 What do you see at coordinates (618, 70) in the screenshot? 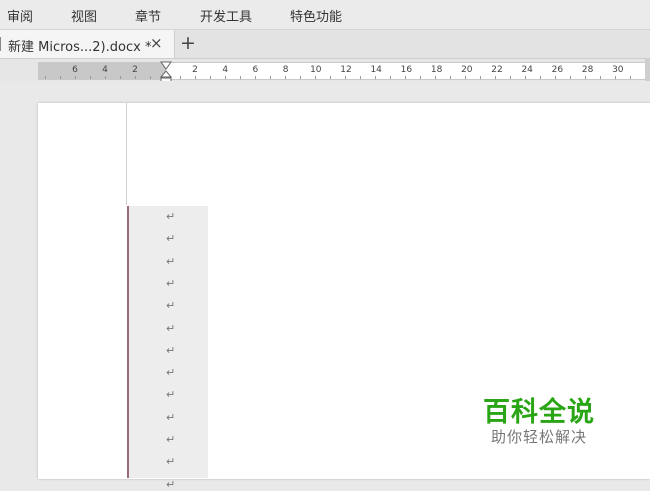
I see `ruler-tick-label: 30` at bounding box center [618, 70].